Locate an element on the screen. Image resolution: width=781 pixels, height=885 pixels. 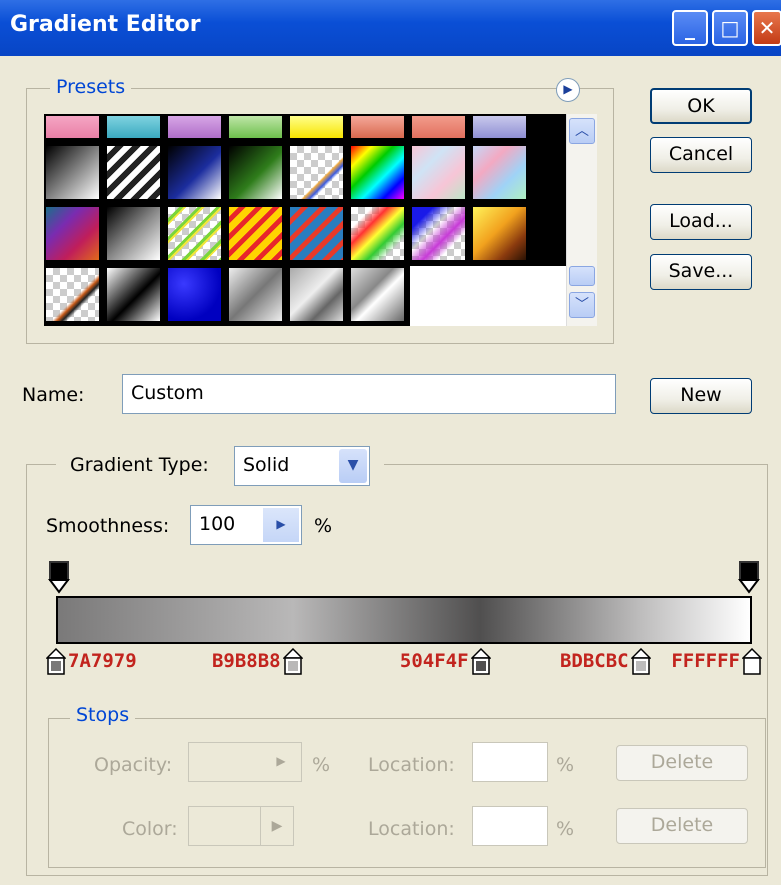
ok-button: OK is located at coordinates (701, 106).